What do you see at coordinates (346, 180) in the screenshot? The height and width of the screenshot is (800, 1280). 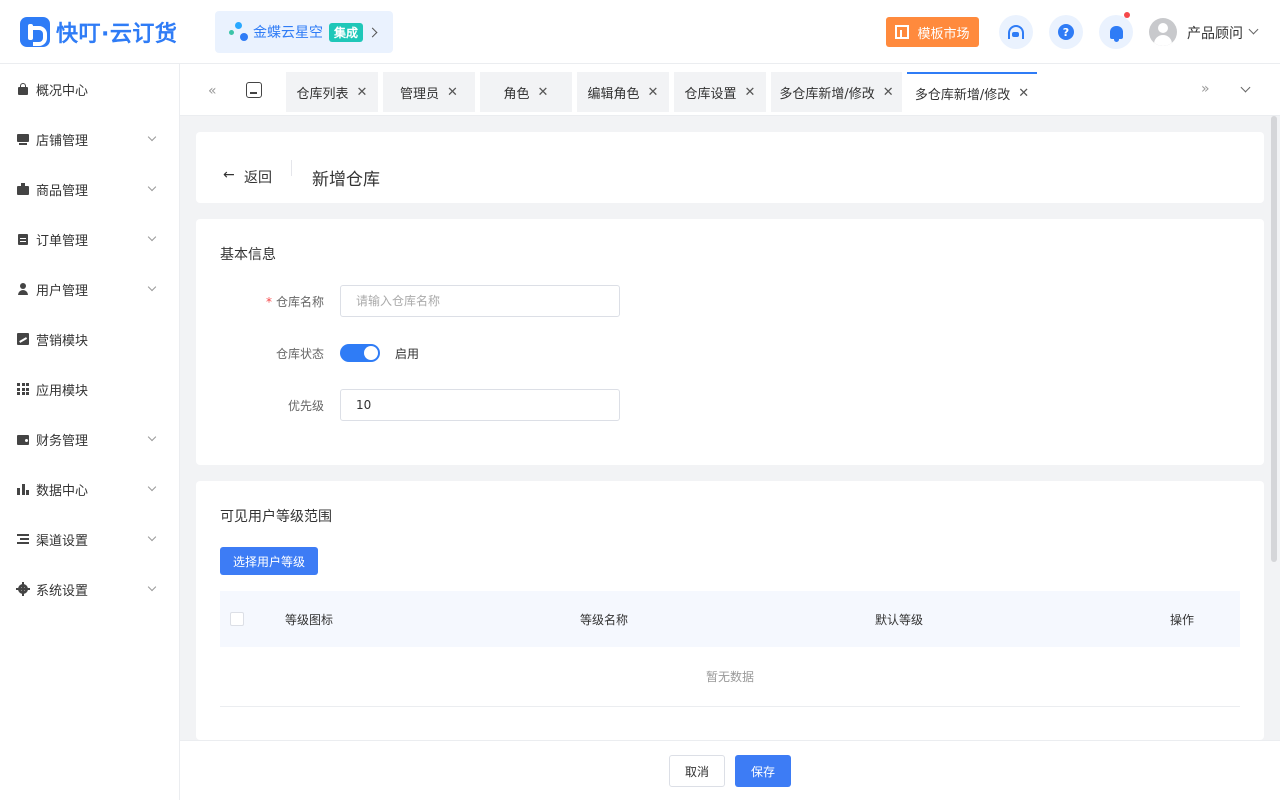 I see `page-title: 新增仓库` at bounding box center [346, 180].